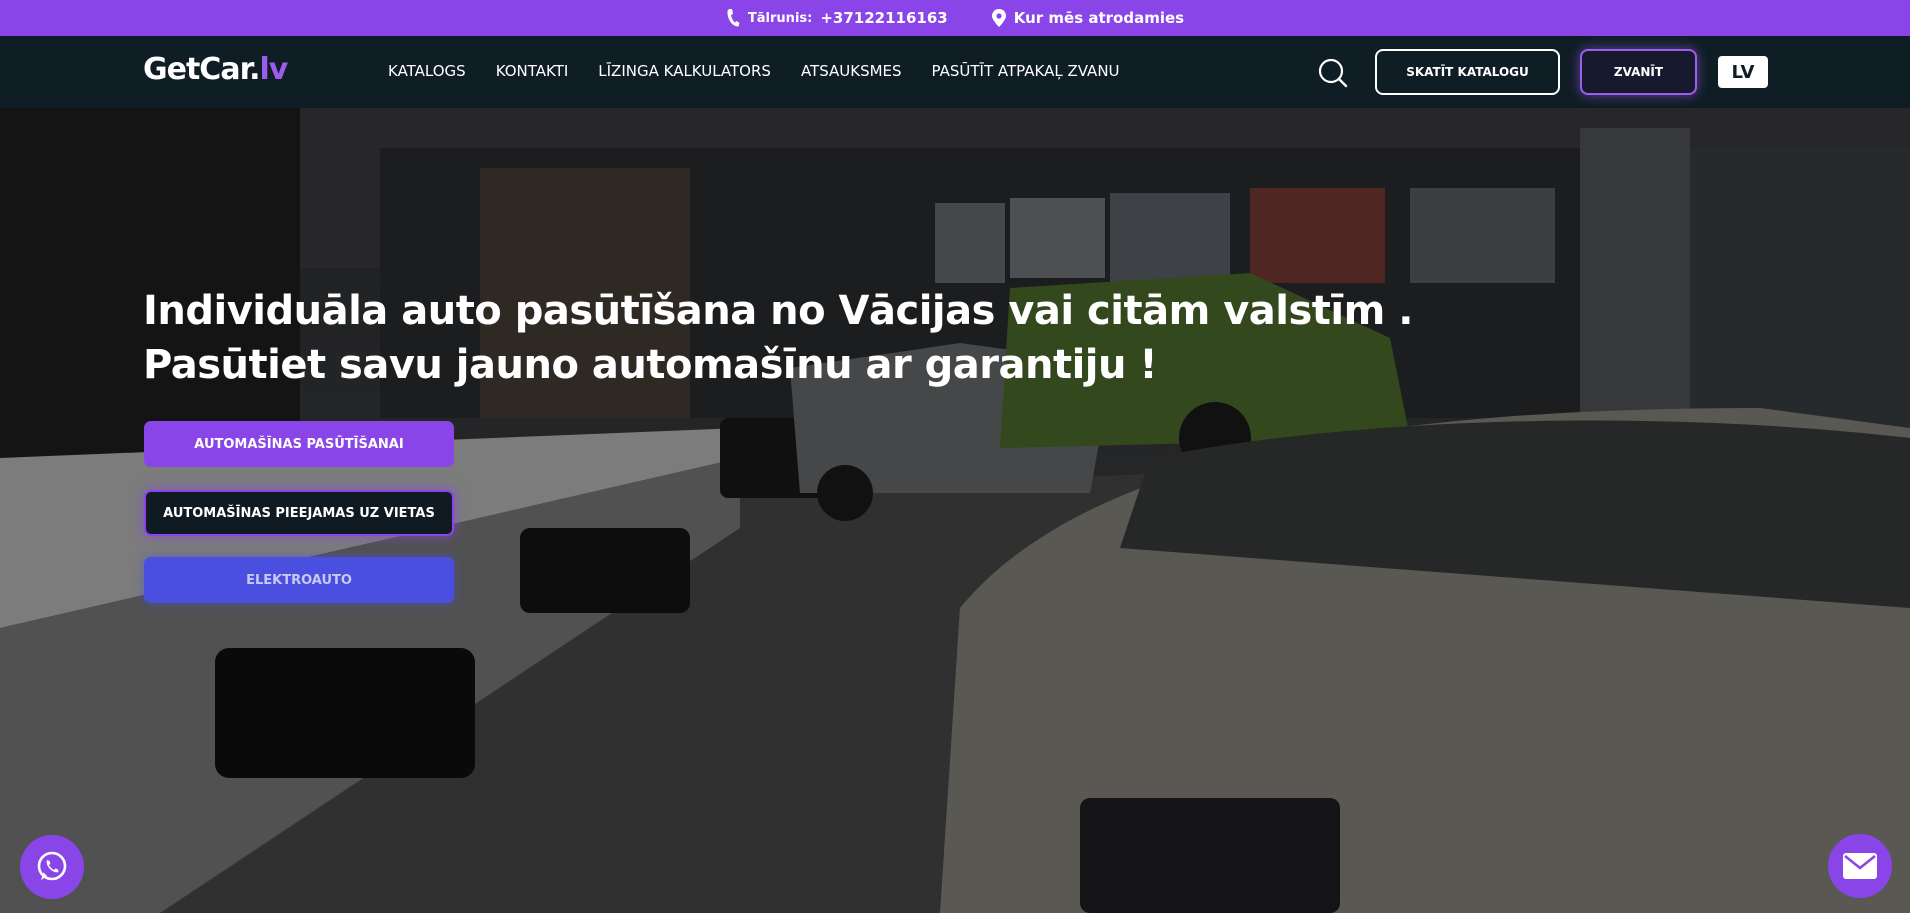 This screenshot has height=913, width=1910. I want to click on search-icon, so click(1333, 73).